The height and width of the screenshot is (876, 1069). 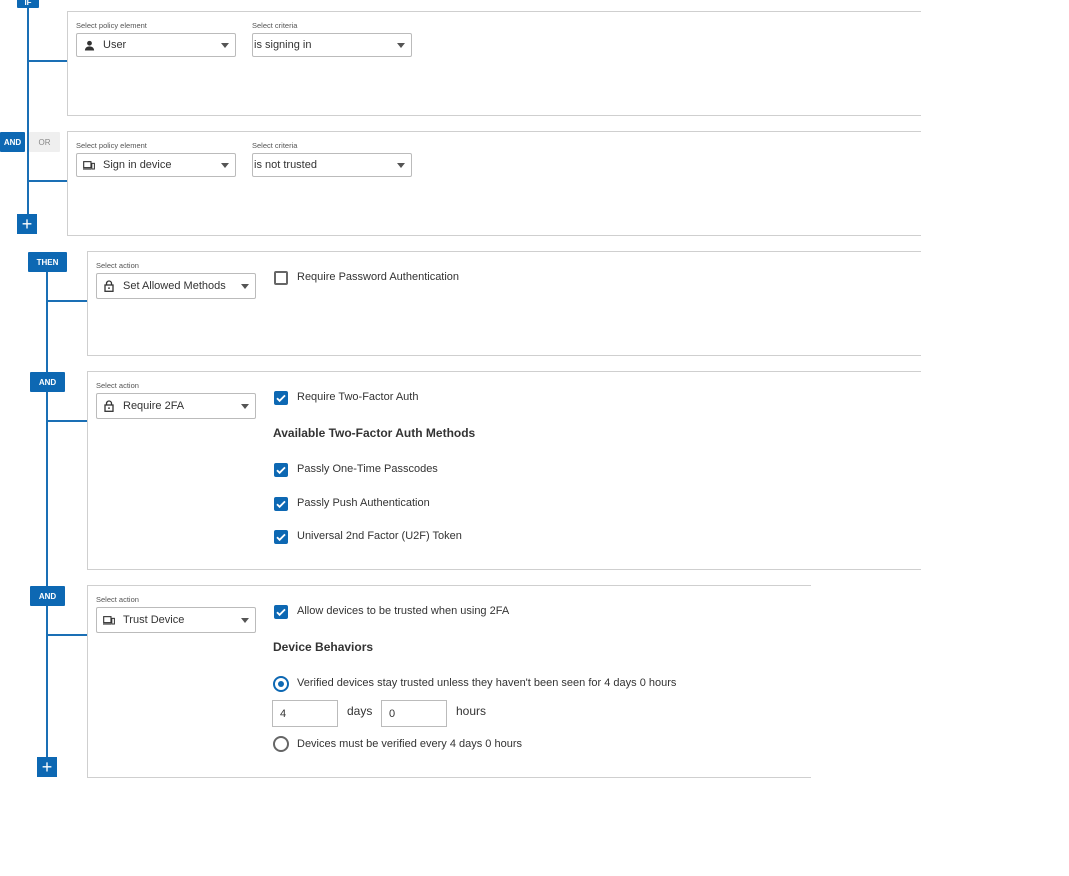 What do you see at coordinates (12, 142) in the screenshot?
I see `and-toggle-button: AND` at bounding box center [12, 142].